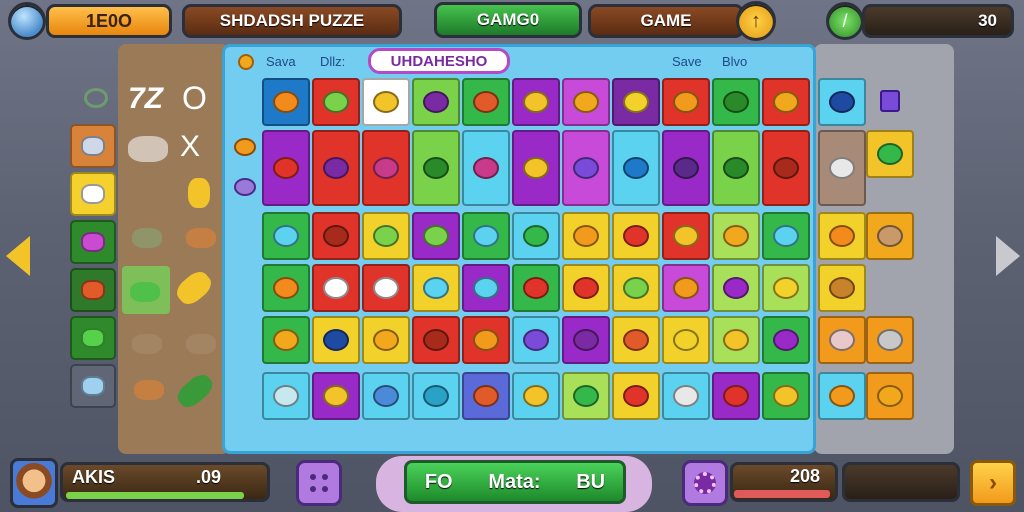 This screenshot has height=512, width=1024. What do you see at coordinates (515, 482) in the screenshot?
I see `match-button: FO Mata: BU` at bounding box center [515, 482].